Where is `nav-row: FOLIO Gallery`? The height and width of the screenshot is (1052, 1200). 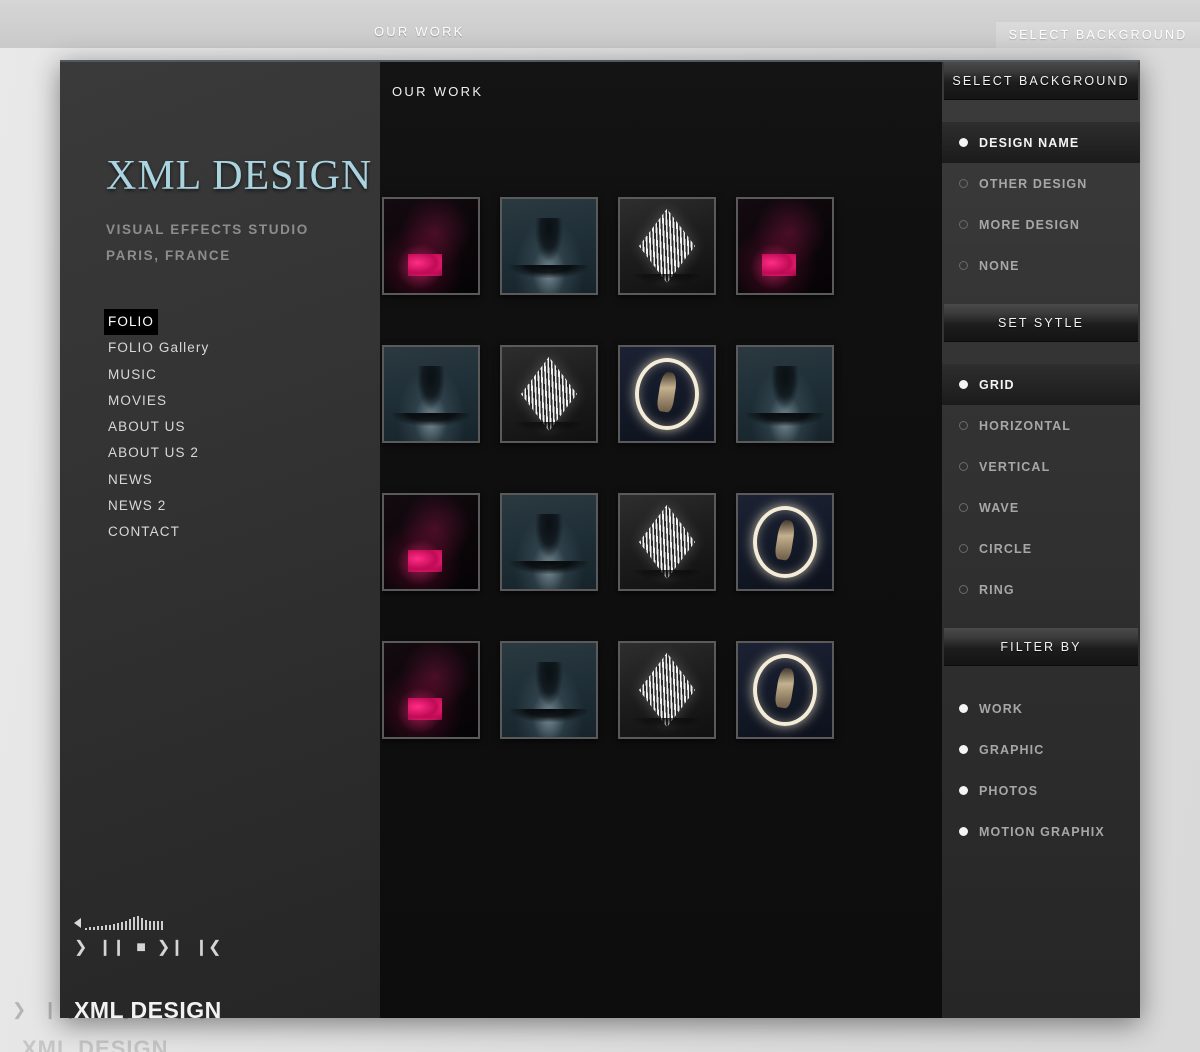 nav-row: FOLIO Gallery is located at coordinates (158, 348).